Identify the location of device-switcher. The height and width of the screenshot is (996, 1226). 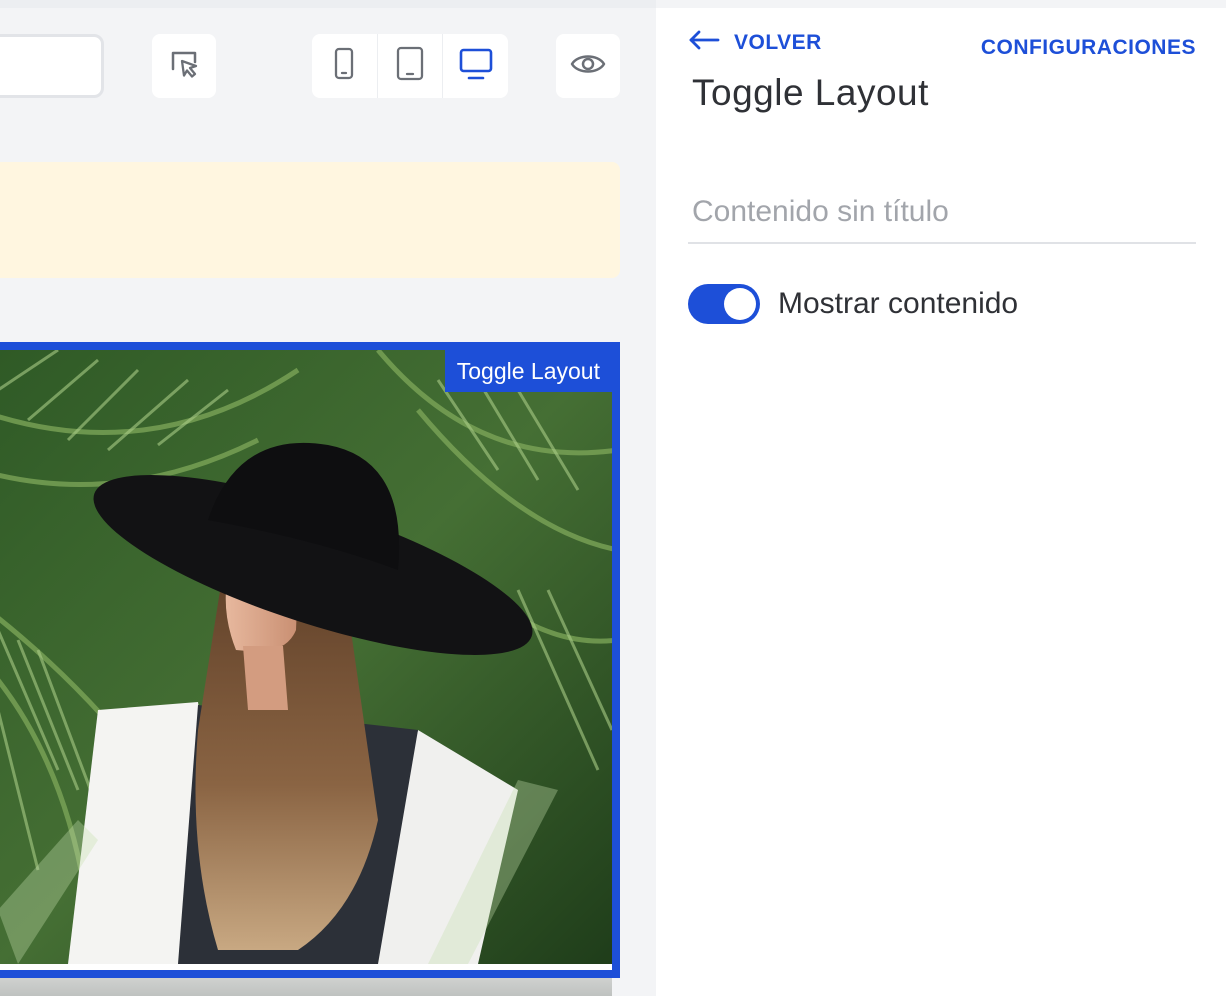
(410, 66).